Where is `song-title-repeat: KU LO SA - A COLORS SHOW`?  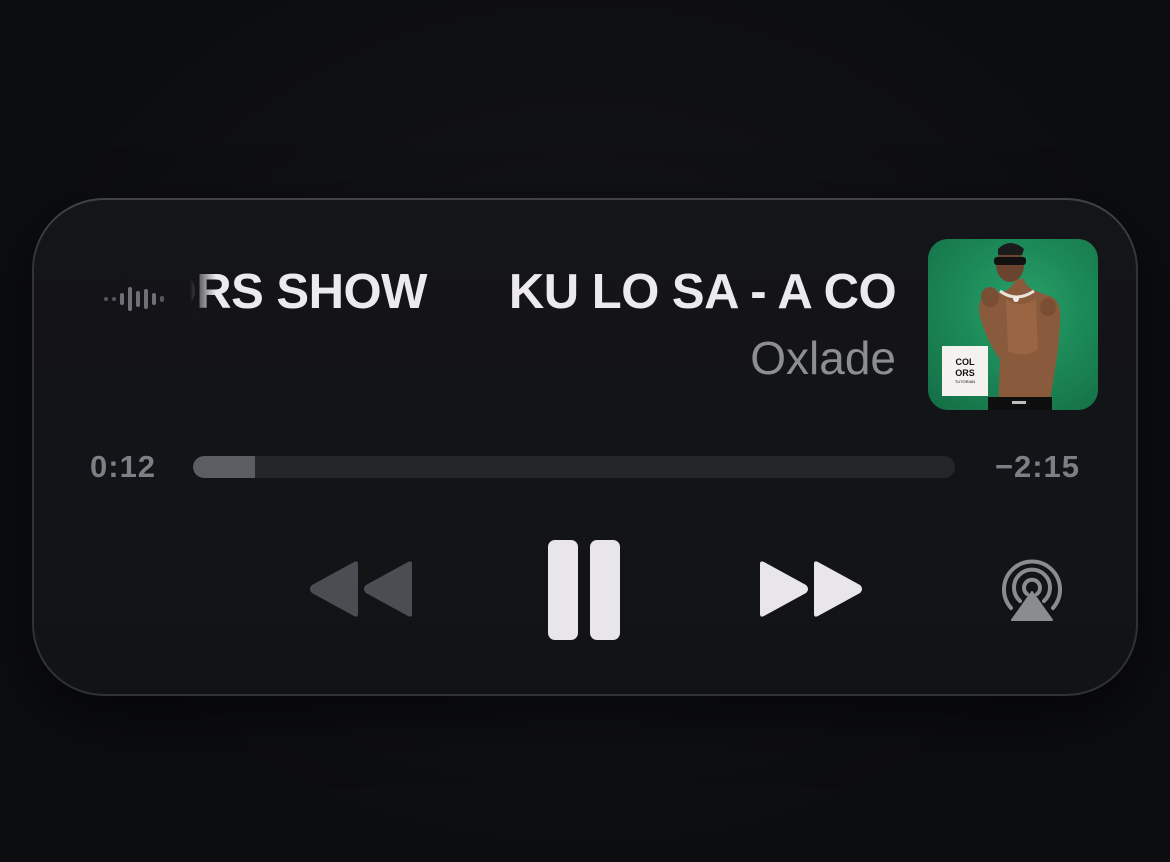
song-title-repeat: KU LO SA - A COLORS SHOW is located at coordinates (702, 292).